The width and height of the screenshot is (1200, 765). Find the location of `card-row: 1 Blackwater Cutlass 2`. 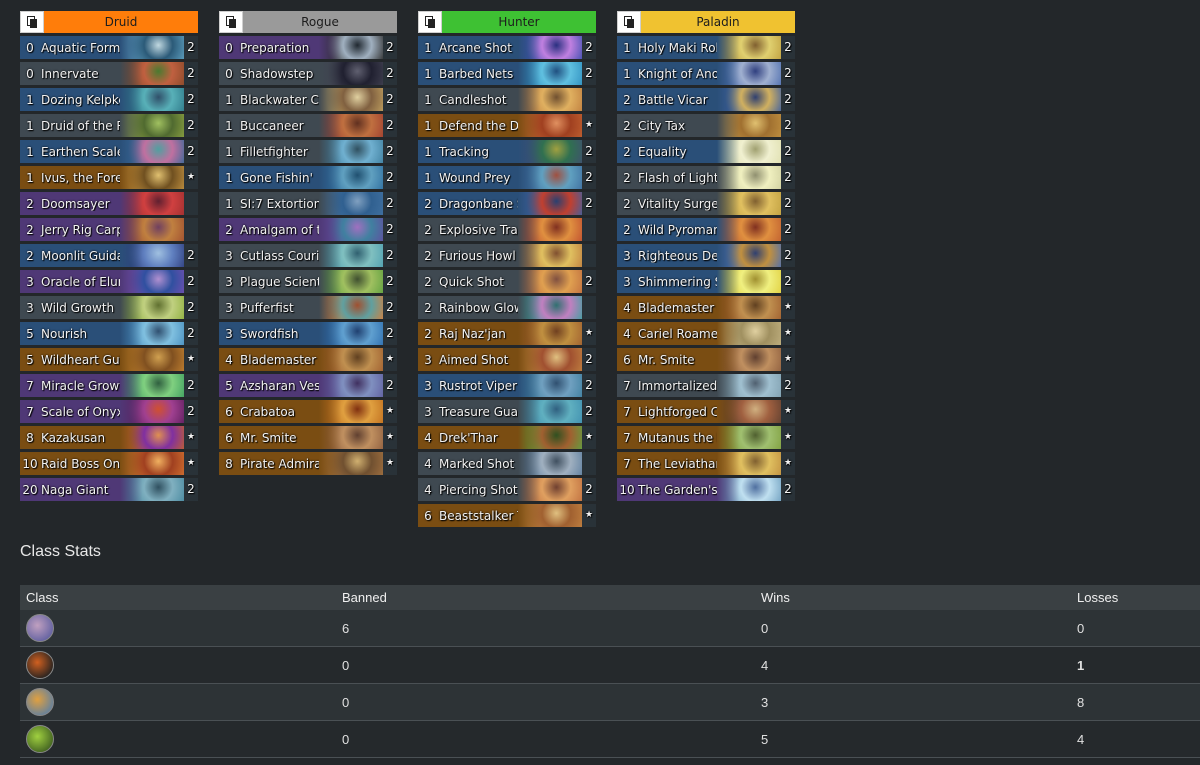

card-row: 1 Blackwater Cutlass 2 is located at coordinates (308, 99).